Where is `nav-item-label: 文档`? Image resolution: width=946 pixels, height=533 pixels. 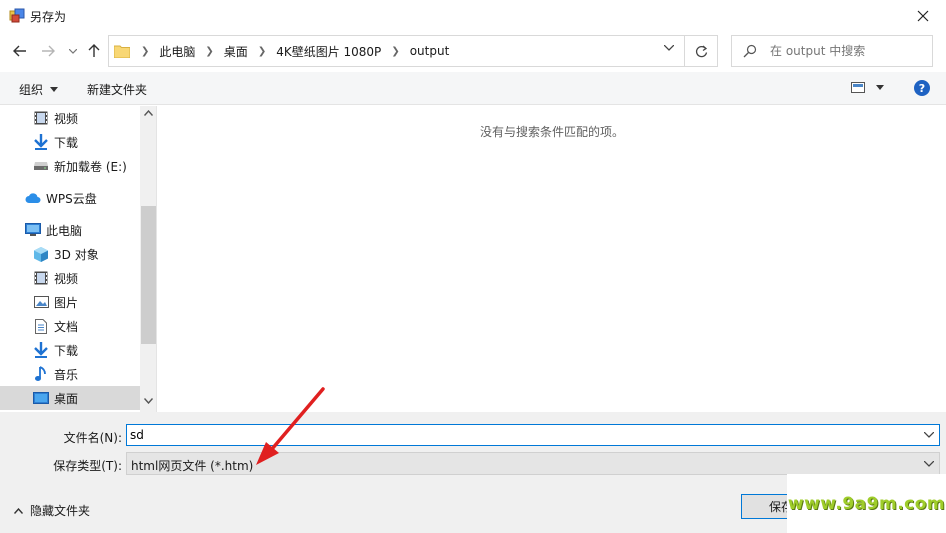
nav-item-label: 文档 is located at coordinates (66, 326).